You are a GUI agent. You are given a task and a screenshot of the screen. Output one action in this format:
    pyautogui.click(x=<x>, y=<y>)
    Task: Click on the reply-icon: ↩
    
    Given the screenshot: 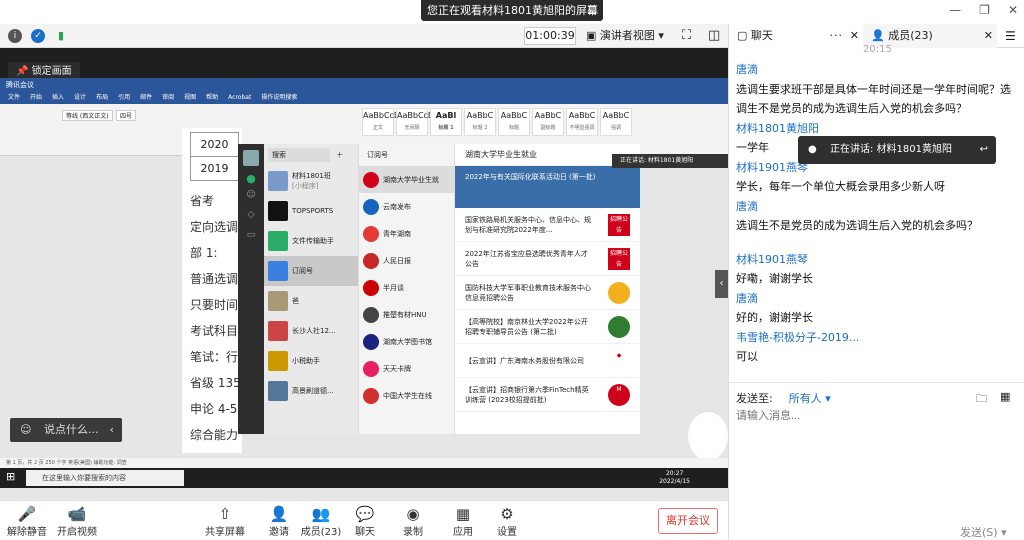 What is the action you would take?
    pyautogui.click(x=984, y=150)
    